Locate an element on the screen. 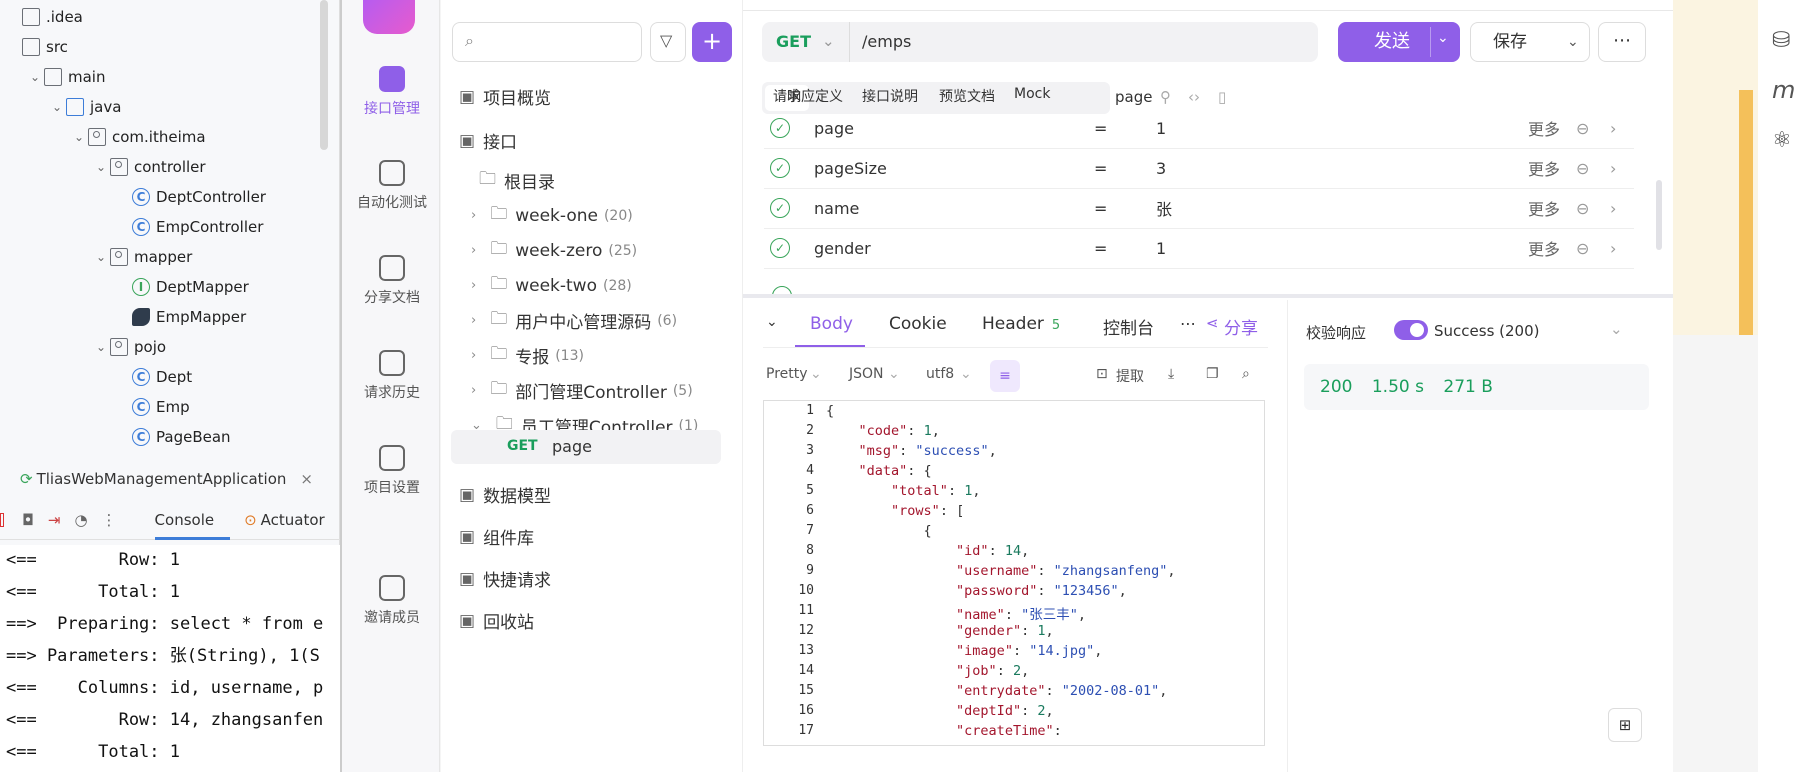 The width and height of the screenshot is (1809, 772). param-value: 张 is located at coordinates (1164, 208).